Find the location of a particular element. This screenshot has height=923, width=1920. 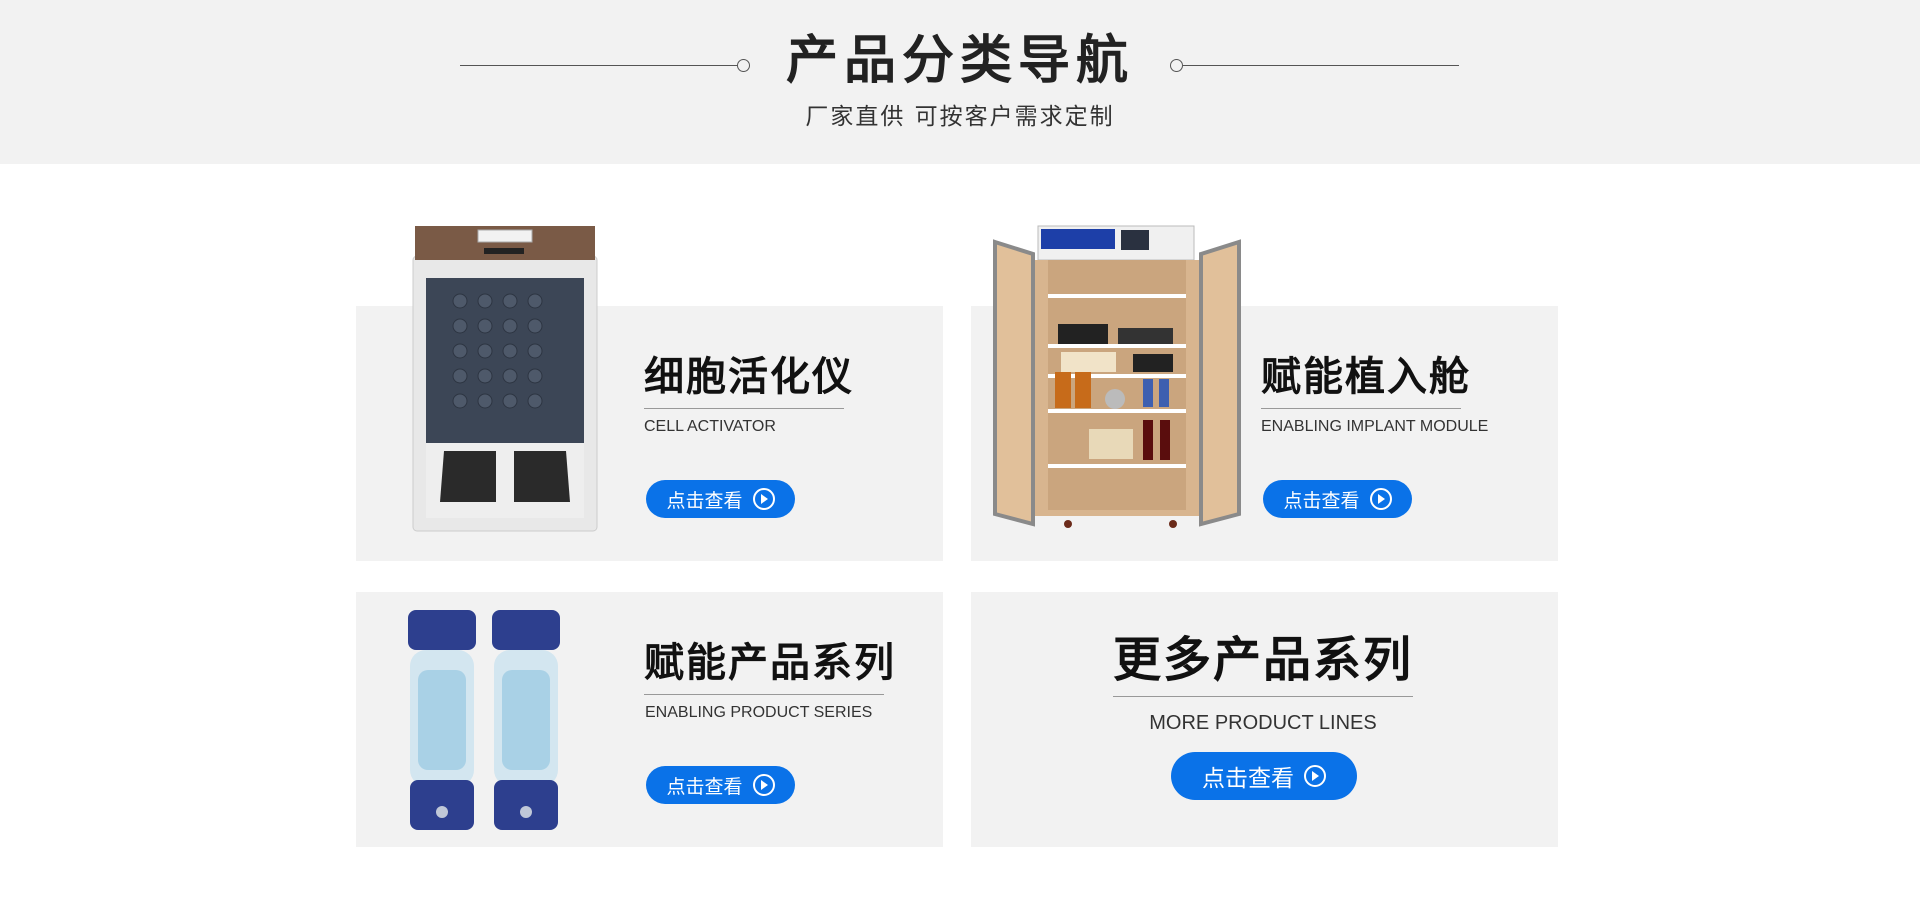

product-english-name: CELL ACTIVATOR is located at coordinates (710, 426).